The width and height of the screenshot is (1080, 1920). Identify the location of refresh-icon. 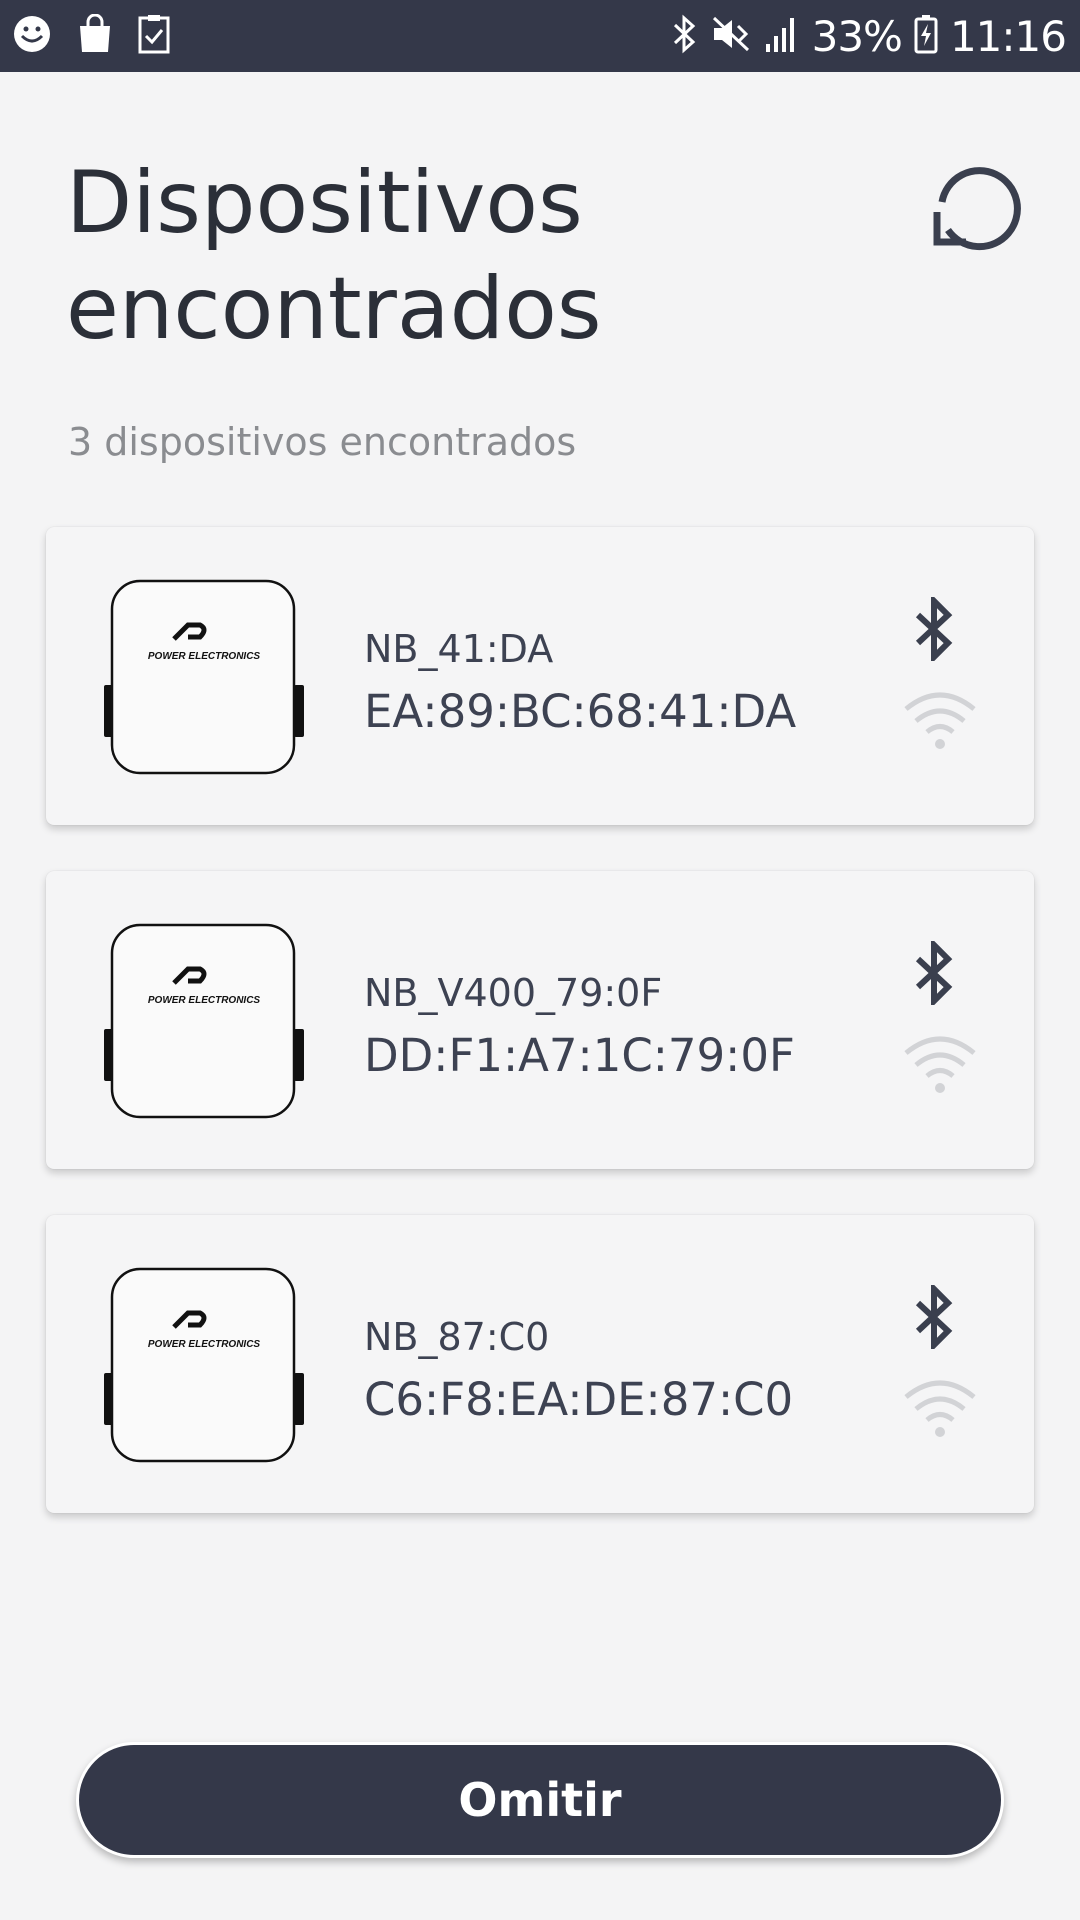
(977, 209).